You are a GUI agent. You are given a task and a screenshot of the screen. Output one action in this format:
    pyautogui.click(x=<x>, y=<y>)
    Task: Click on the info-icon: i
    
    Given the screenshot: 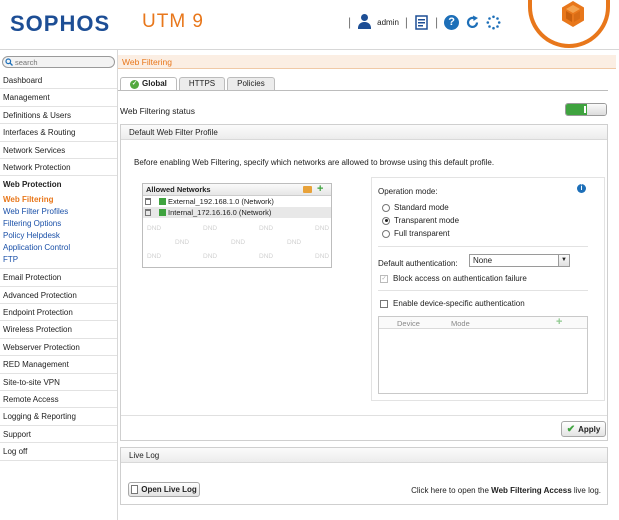 What is the action you would take?
    pyautogui.click(x=581, y=188)
    